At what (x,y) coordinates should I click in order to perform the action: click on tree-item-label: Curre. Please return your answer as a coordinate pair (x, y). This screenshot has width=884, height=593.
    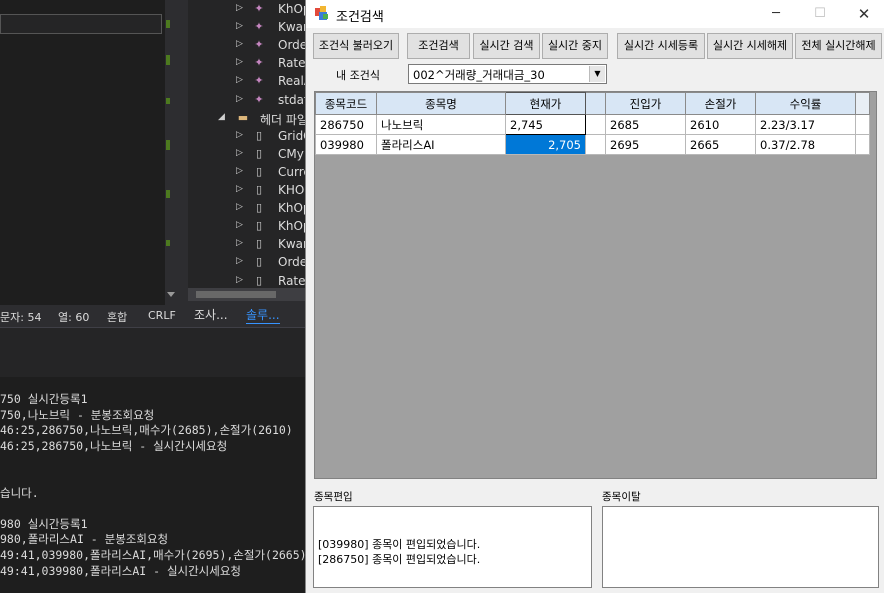
    Looking at the image, I should click on (291, 171).